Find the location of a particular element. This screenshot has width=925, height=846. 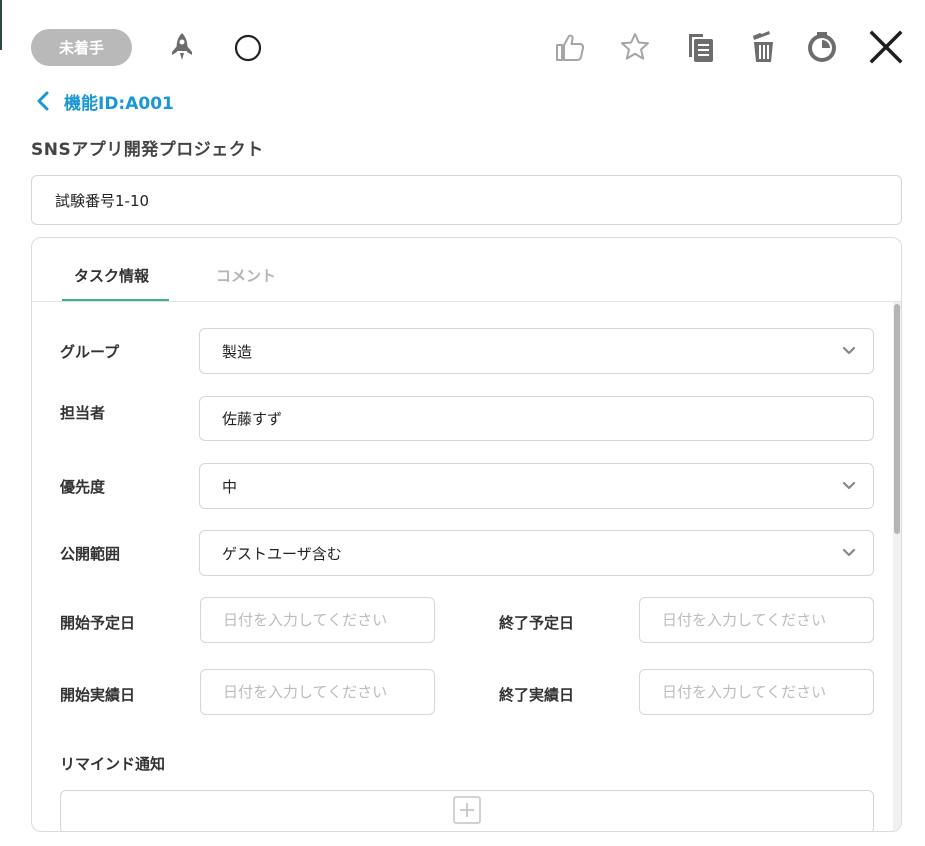

assignee-value: 佐藤すず is located at coordinates (252, 419).